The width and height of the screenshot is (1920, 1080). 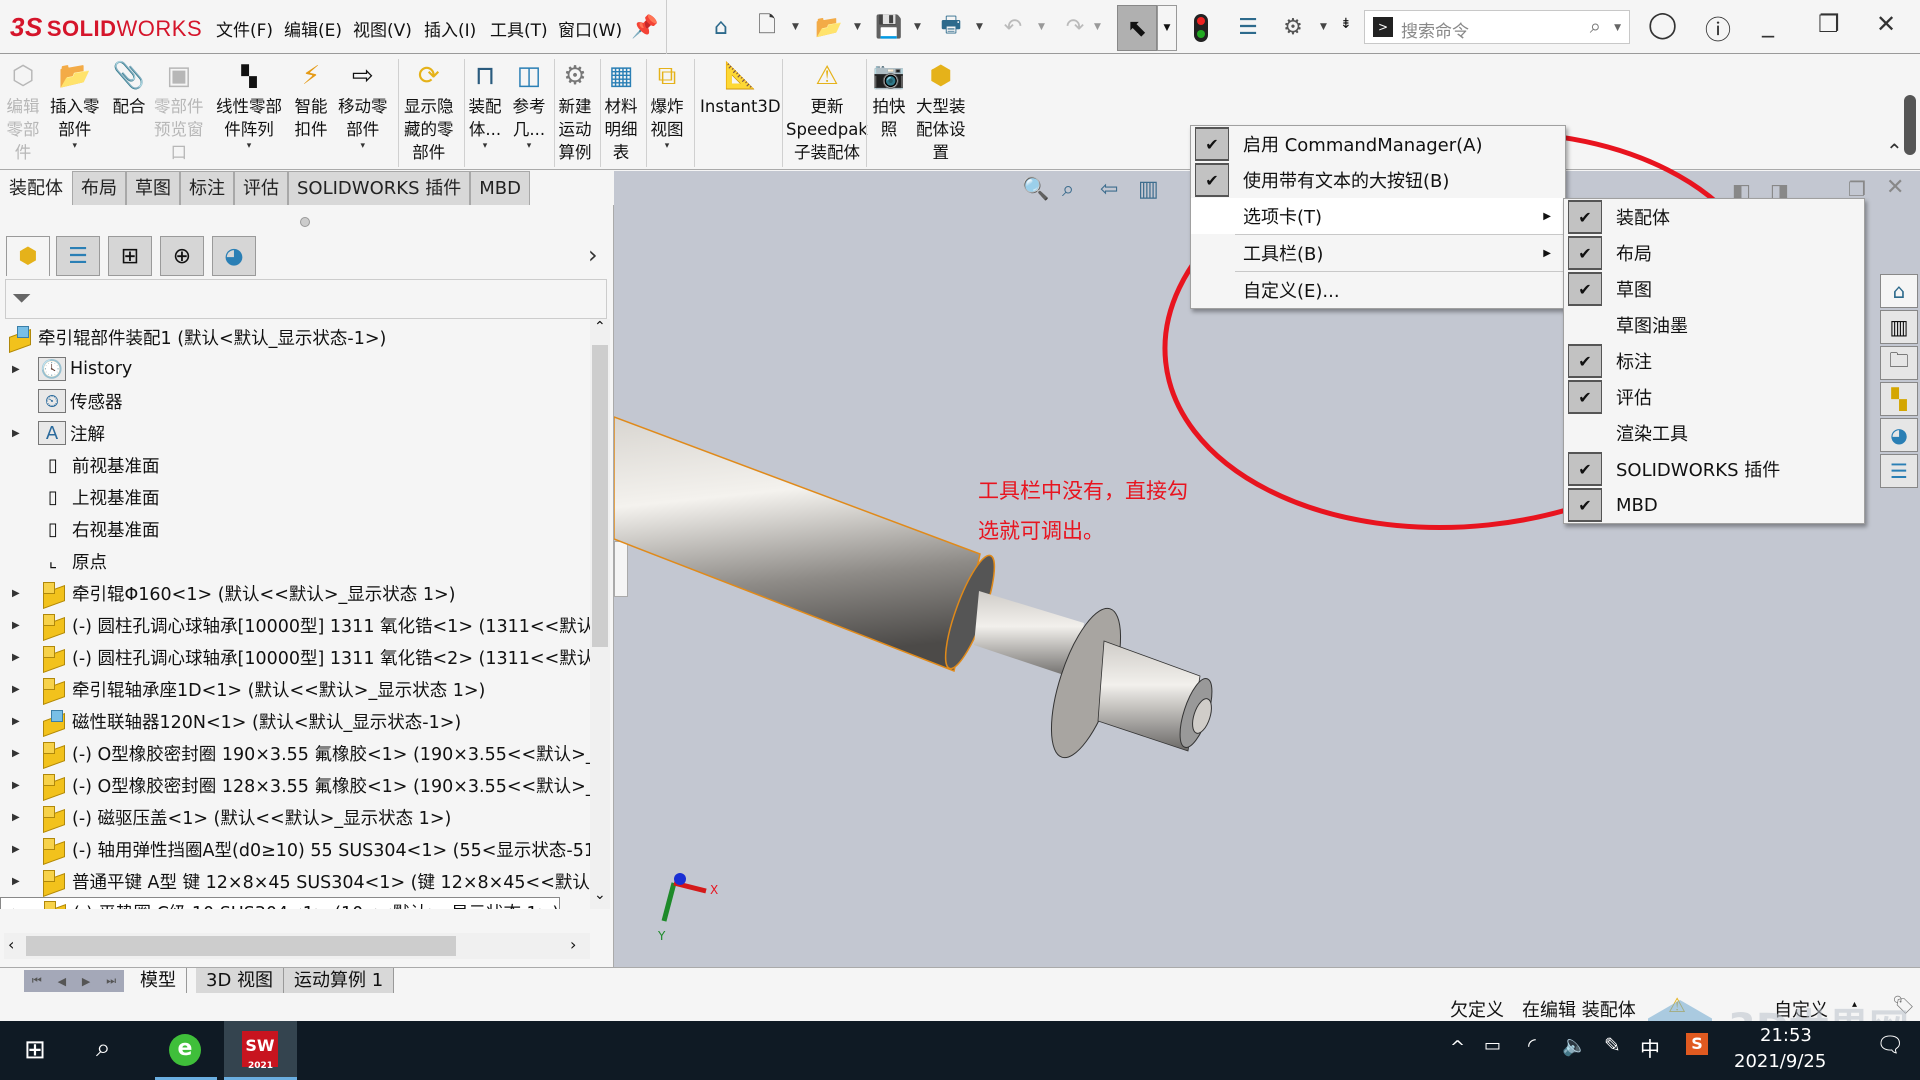 What do you see at coordinates (767, 27) in the screenshot?
I see `new-document-icon: 🗋` at bounding box center [767, 27].